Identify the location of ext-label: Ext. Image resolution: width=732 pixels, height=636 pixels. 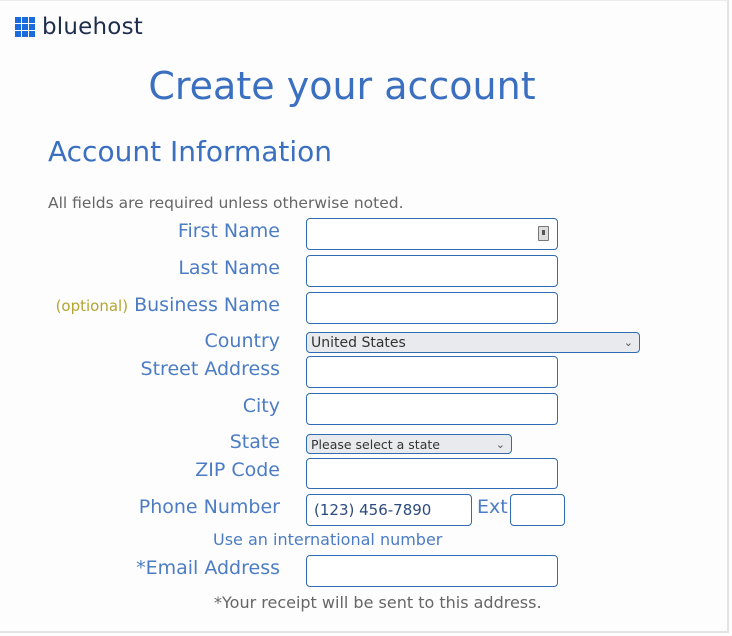
(492, 507).